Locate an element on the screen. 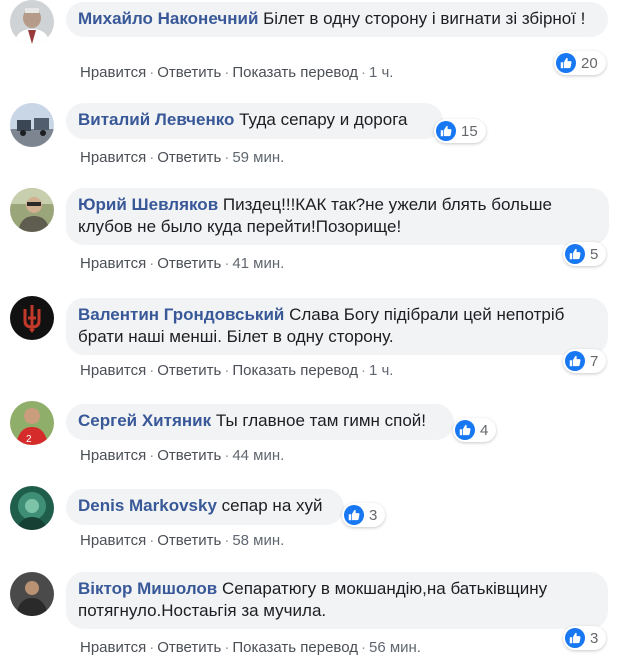 The height and width of the screenshot is (660, 637). reactions-count: 5 is located at coordinates (585, 254).